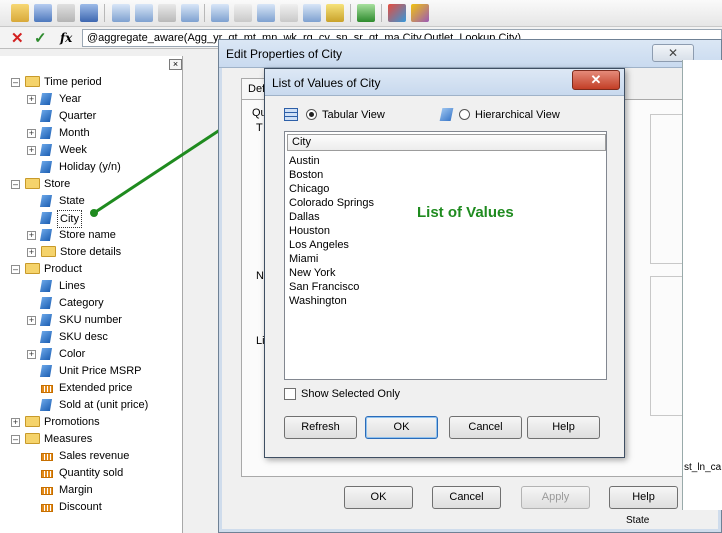  I want to click on tree-item: + Promotions, so click(96, 422).